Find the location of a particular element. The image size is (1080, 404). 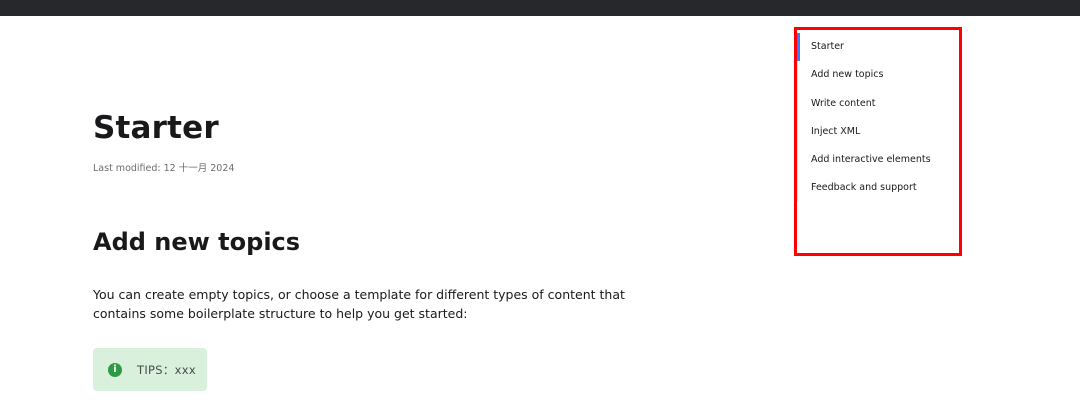

toc-item-inject-xml: Inject XML is located at coordinates (877, 132).